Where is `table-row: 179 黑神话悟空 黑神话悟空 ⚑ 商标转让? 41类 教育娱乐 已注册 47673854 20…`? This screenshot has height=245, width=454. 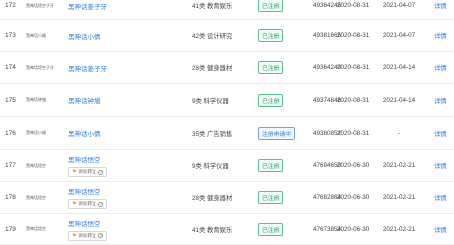
table-row: 179 黑神话悟空 黑神话悟空 ⚑ 商标转让? 41类 教育娱乐 已注册 47673854 20… is located at coordinates (227, 229).